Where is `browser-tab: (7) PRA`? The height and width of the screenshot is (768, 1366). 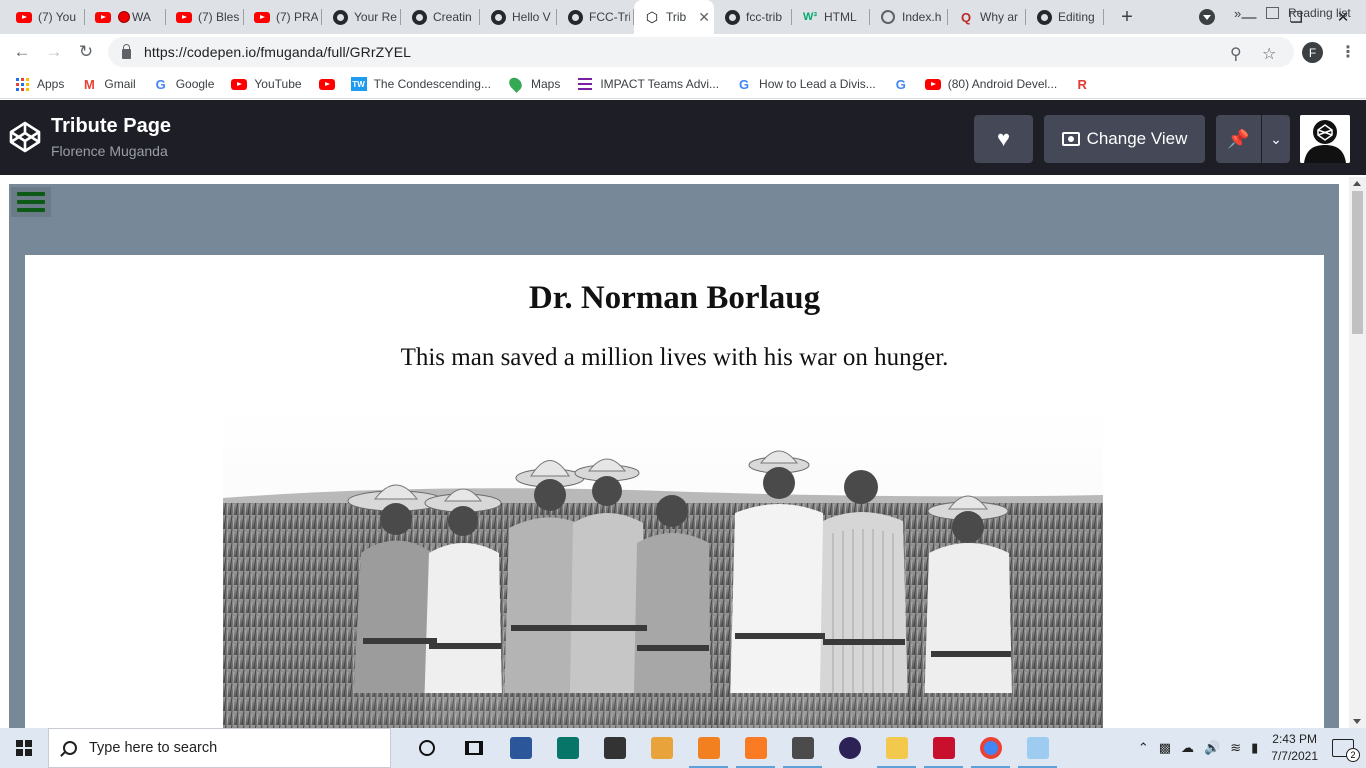 browser-tab: (7) PRA is located at coordinates (283, 17).